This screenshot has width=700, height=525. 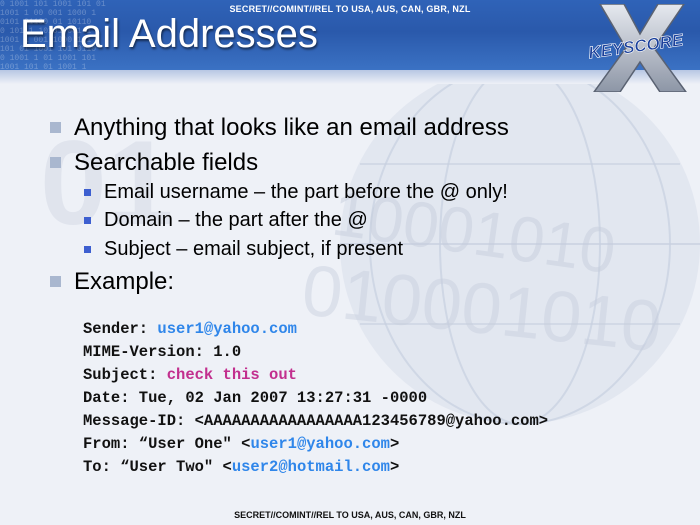 What do you see at coordinates (231, 375) in the screenshot?
I see `subject-value: check this out` at bounding box center [231, 375].